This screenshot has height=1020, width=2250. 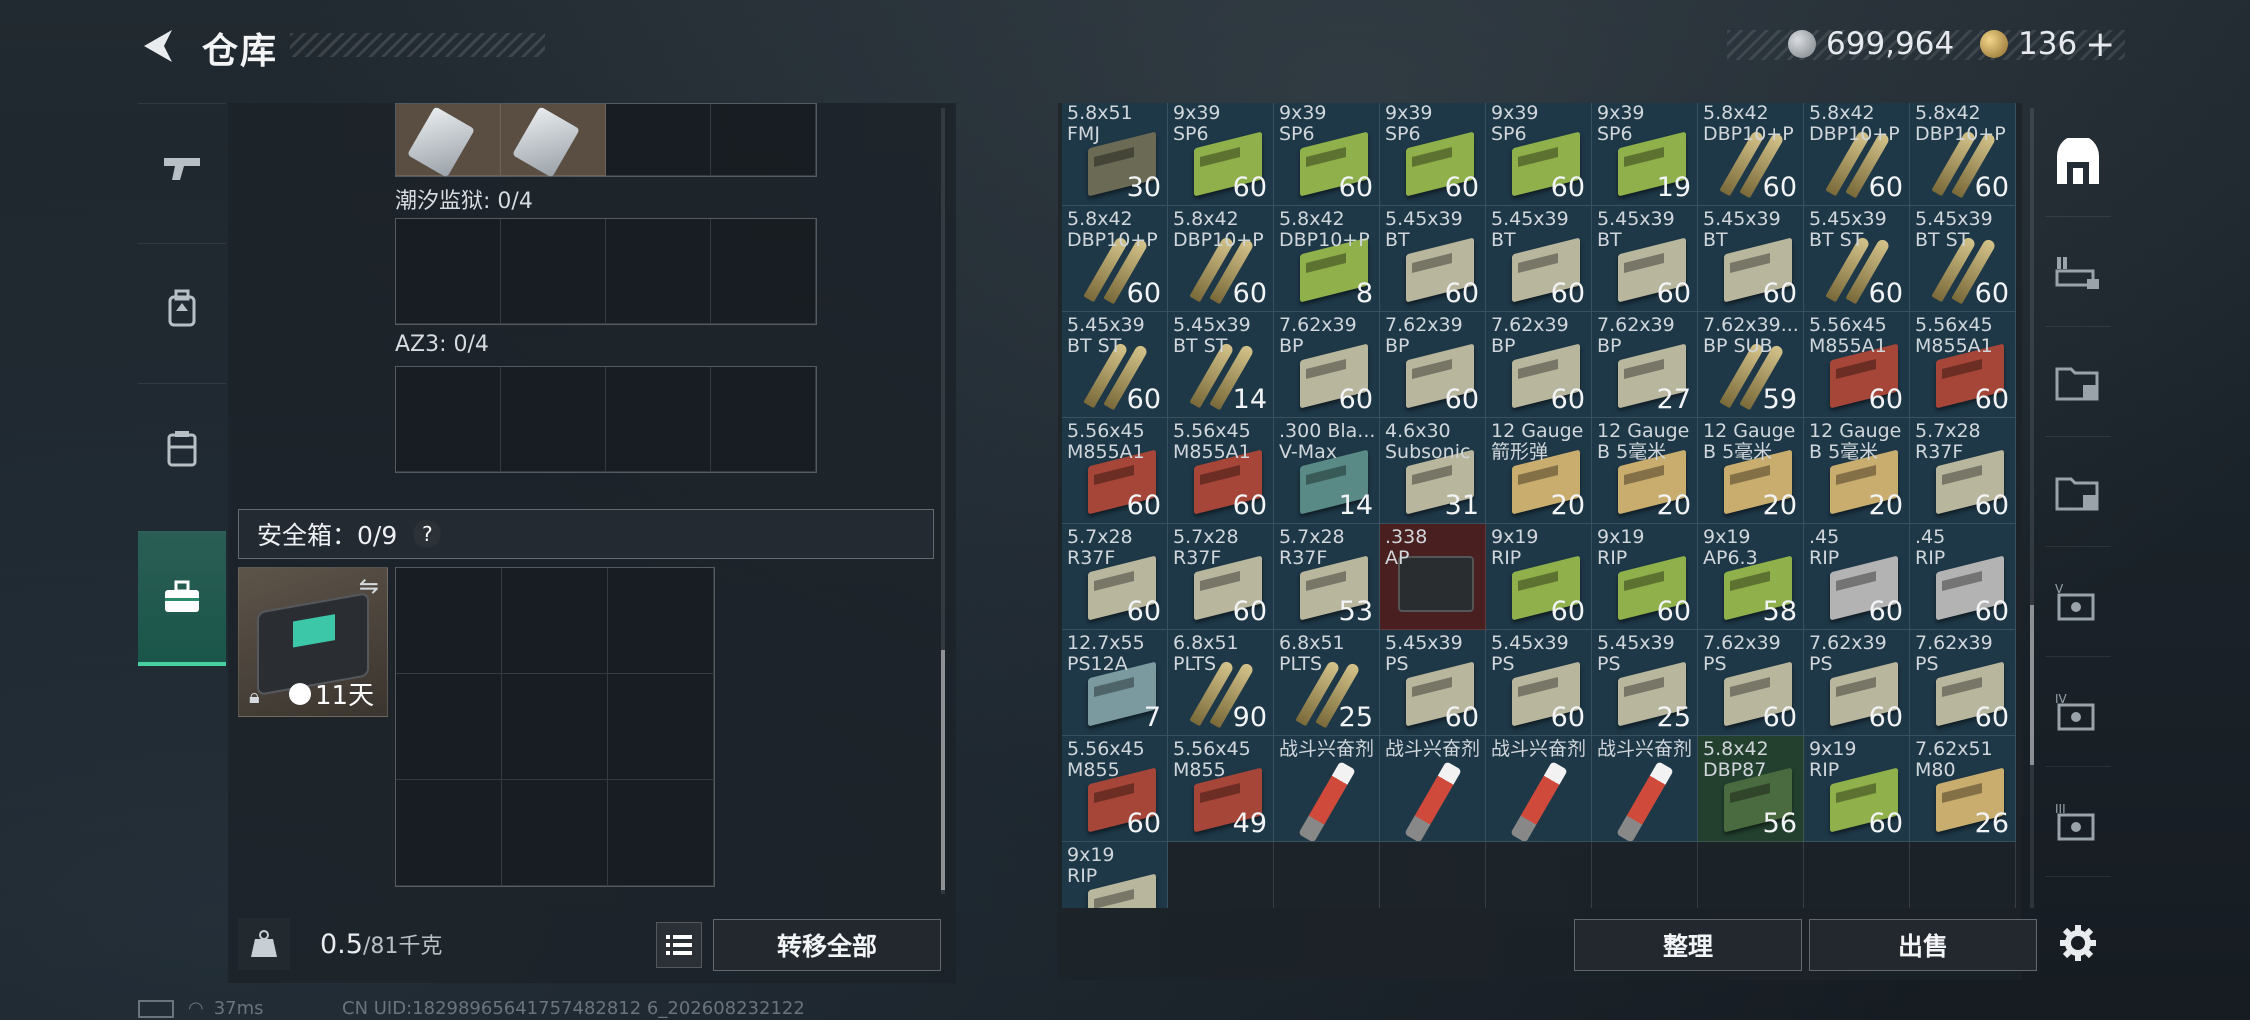 What do you see at coordinates (182, 168) in the screenshot?
I see `tab-weapons` at bounding box center [182, 168].